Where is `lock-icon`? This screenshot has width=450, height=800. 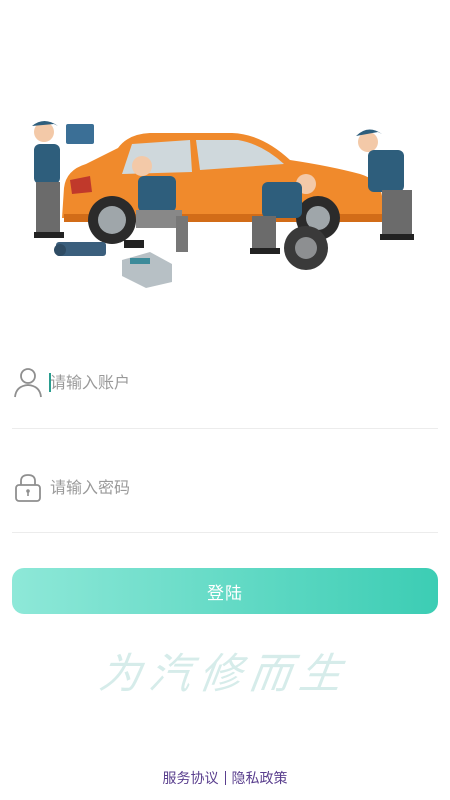 lock-icon is located at coordinates (28, 488).